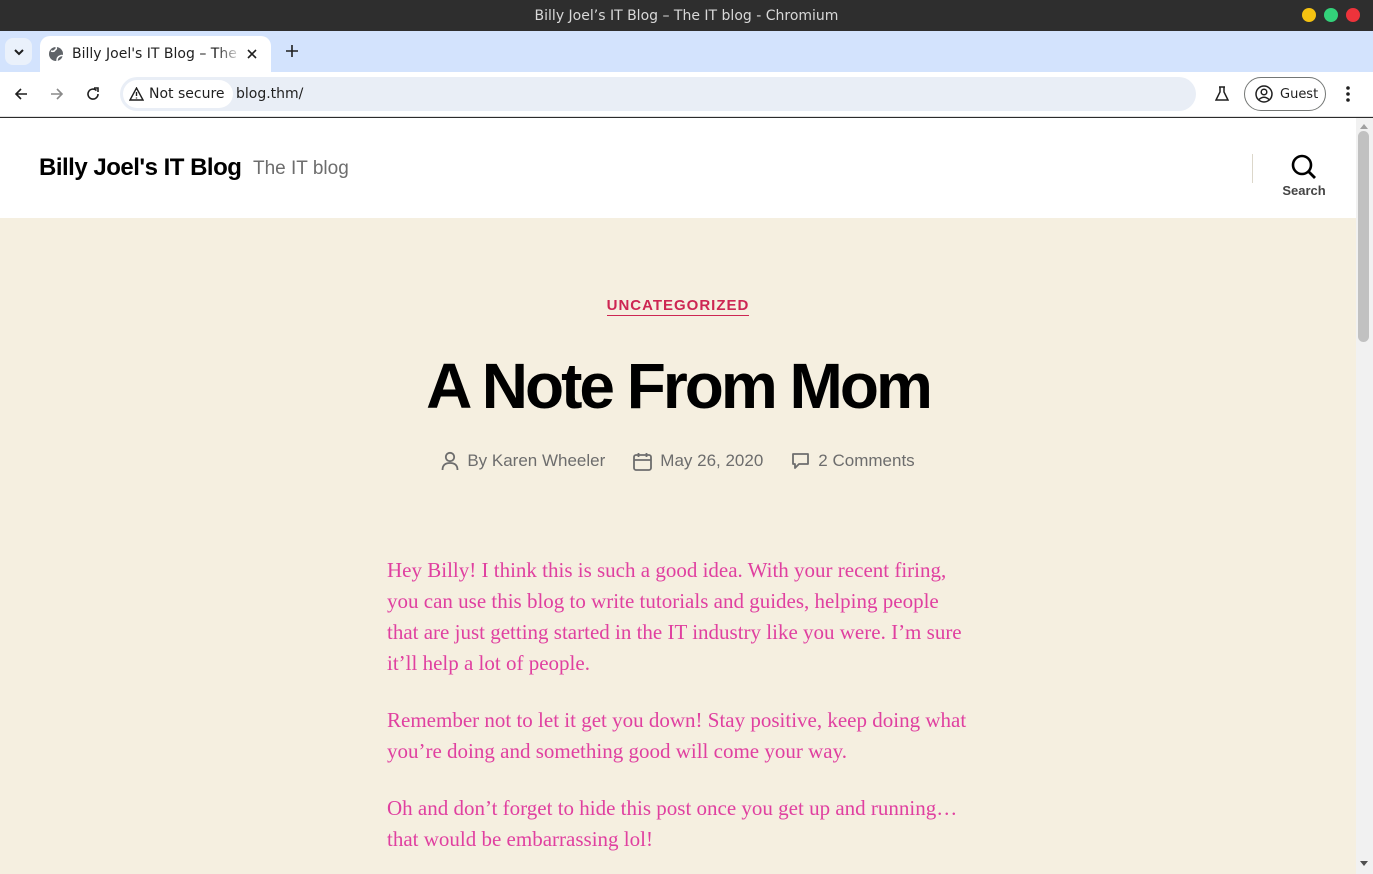 The height and width of the screenshot is (874, 1373). Describe the element at coordinates (1353, 15) in the screenshot. I see `close-window-button` at that location.